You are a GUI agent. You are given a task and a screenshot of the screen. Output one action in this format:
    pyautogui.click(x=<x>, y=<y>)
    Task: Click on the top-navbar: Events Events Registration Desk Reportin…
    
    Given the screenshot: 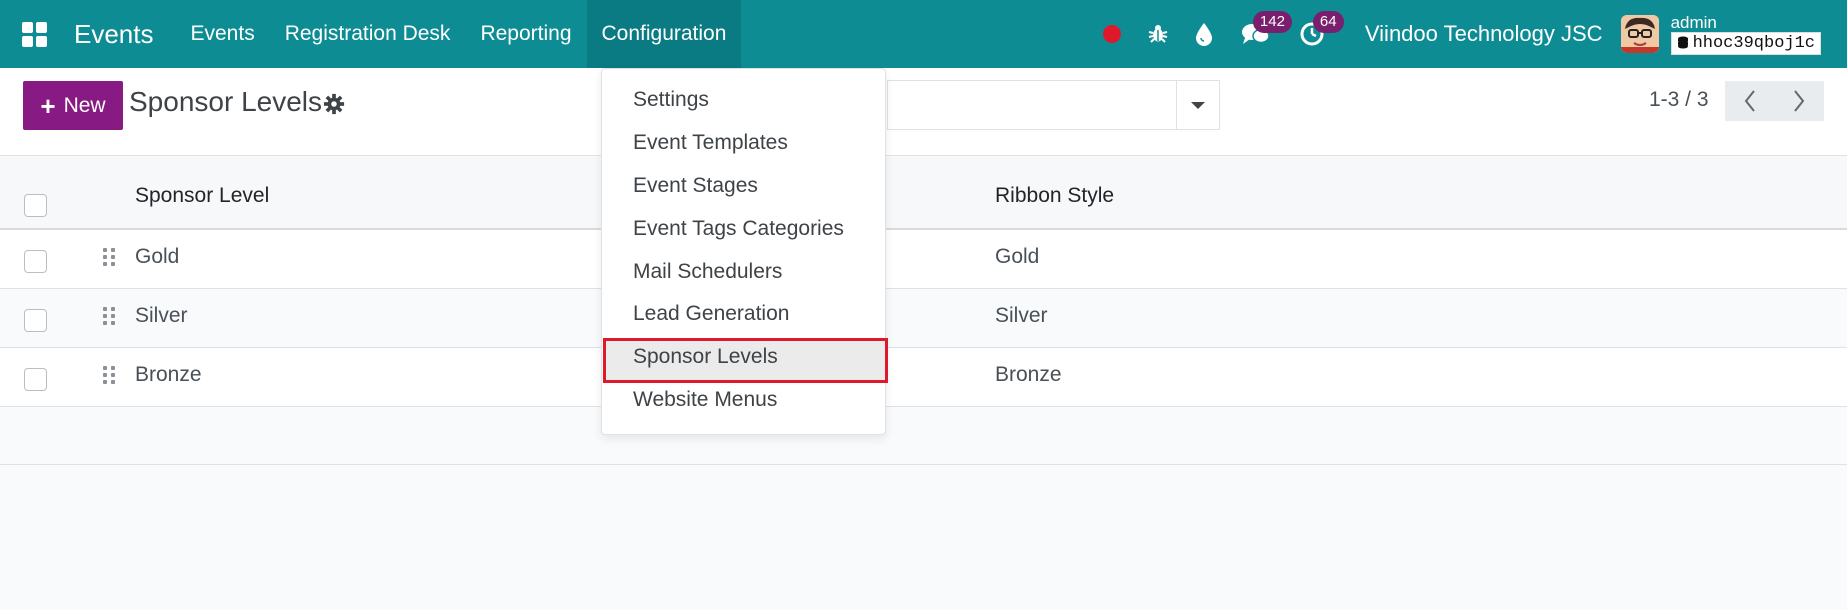 What is the action you would take?
    pyautogui.click(x=923, y=34)
    